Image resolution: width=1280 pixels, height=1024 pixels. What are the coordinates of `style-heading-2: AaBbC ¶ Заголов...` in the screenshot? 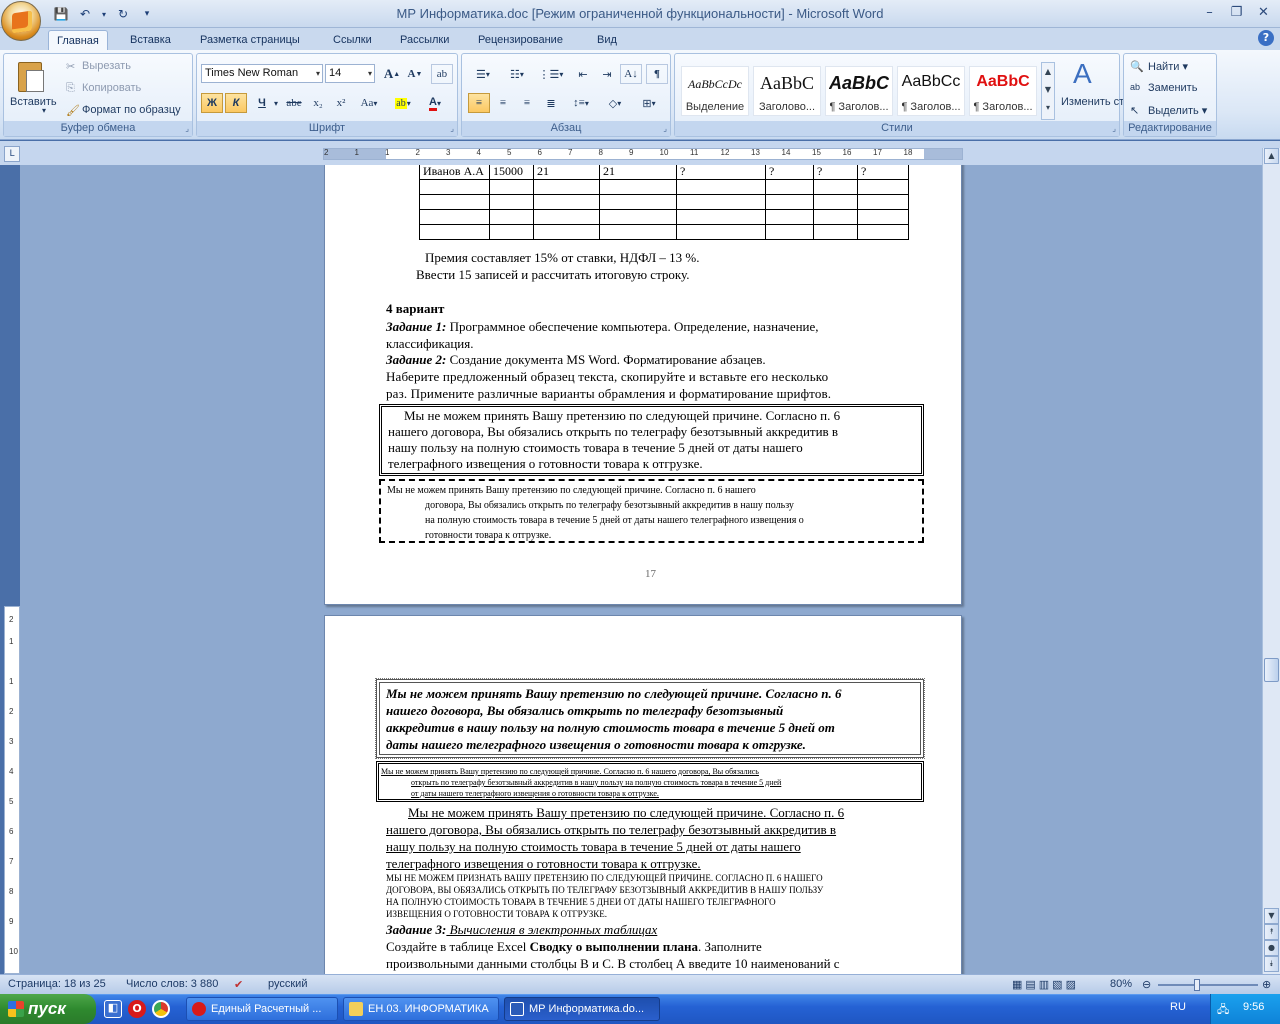 It's located at (859, 91).